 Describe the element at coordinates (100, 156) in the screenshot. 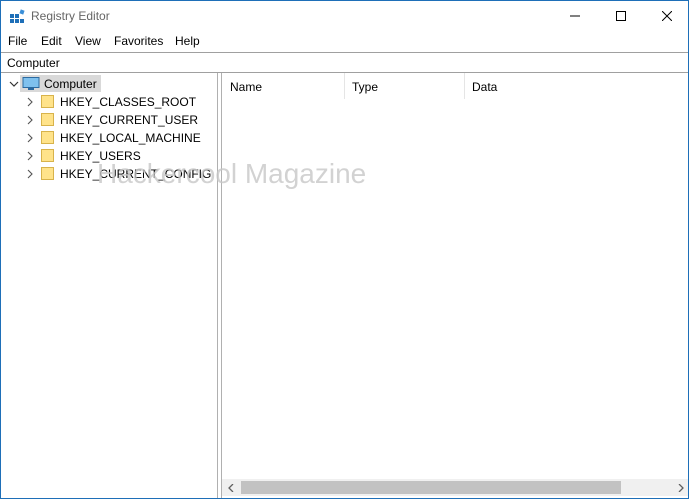

I see `tree-label: HKEY_USERS` at that location.